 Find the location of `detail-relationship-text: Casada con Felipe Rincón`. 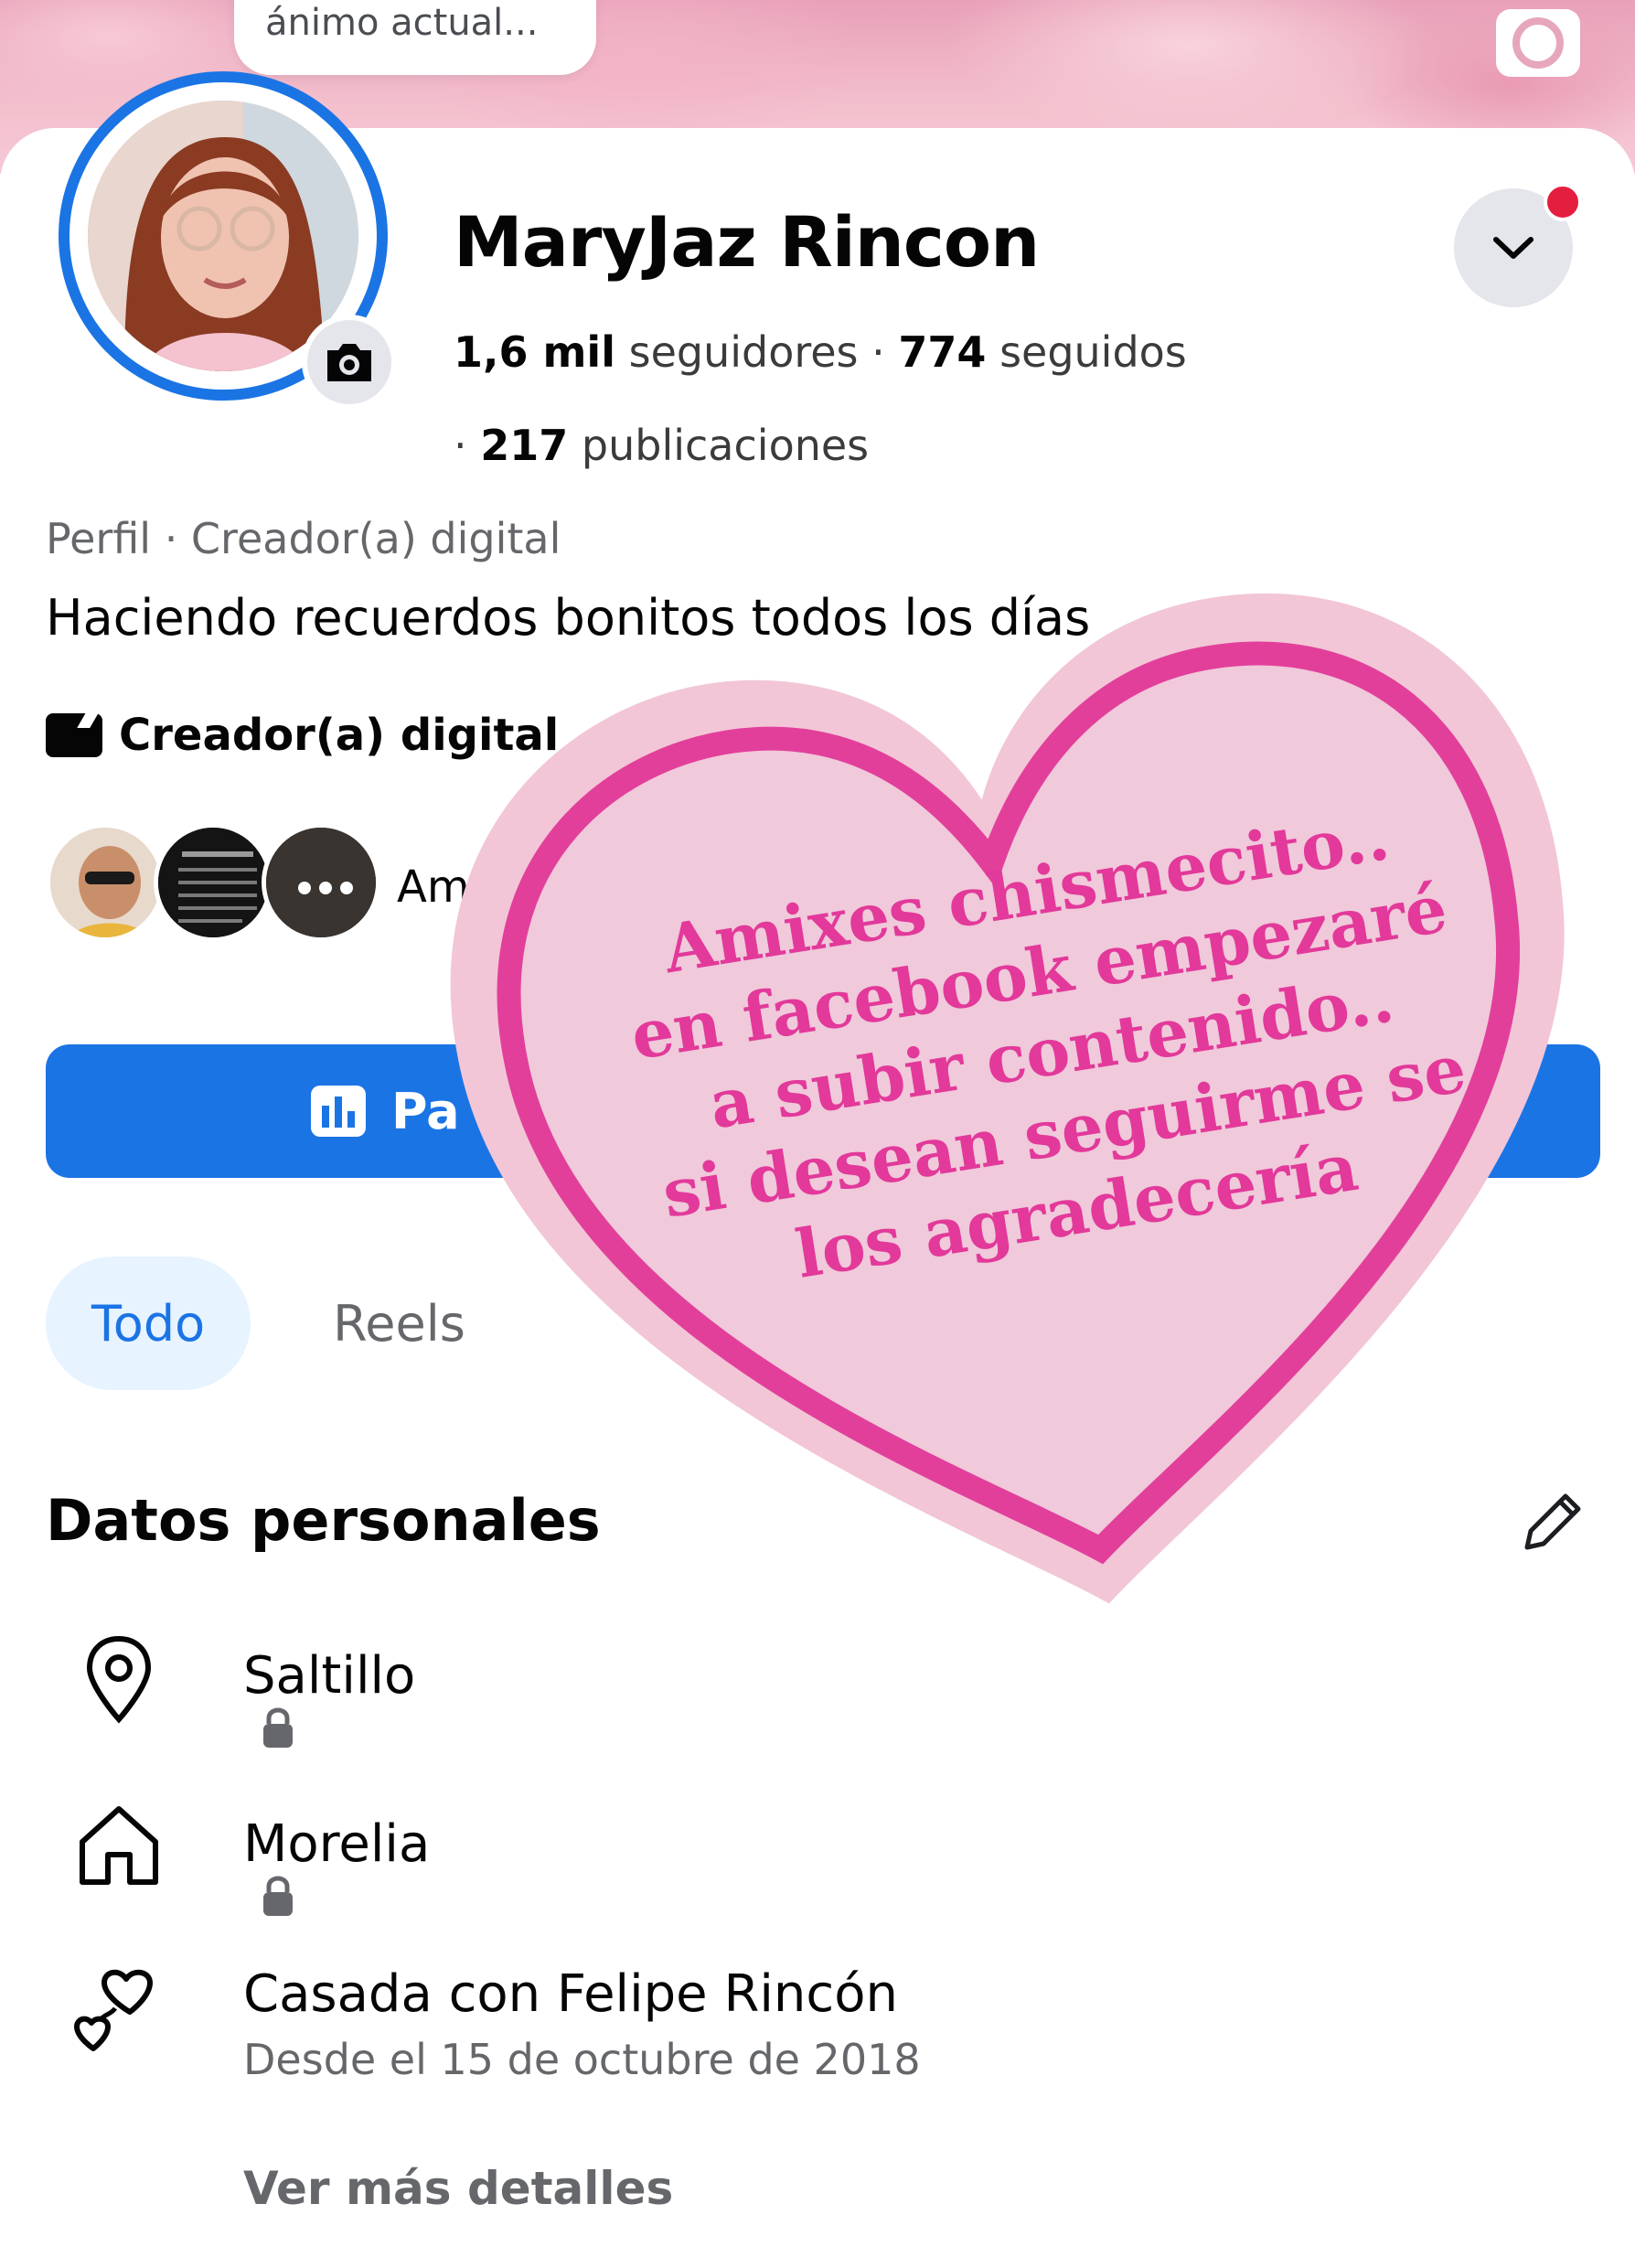

detail-relationship-text: Casada con Felipe Rincón is located at coordinates (571, 1994).